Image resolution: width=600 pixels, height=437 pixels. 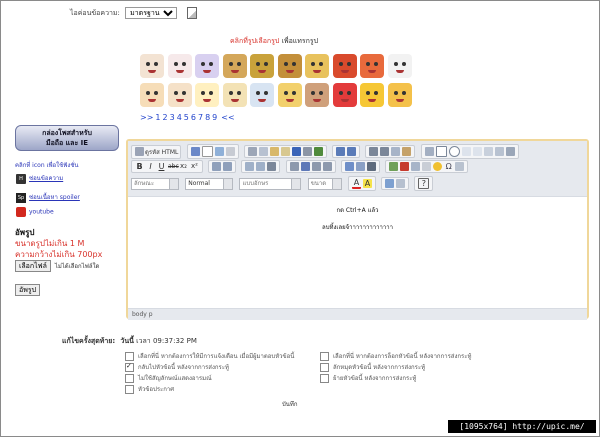 What do you see at coordinates (217, 166) in the screenshot?
I see `numbered-list-icon` at bounding box center [217, 166].